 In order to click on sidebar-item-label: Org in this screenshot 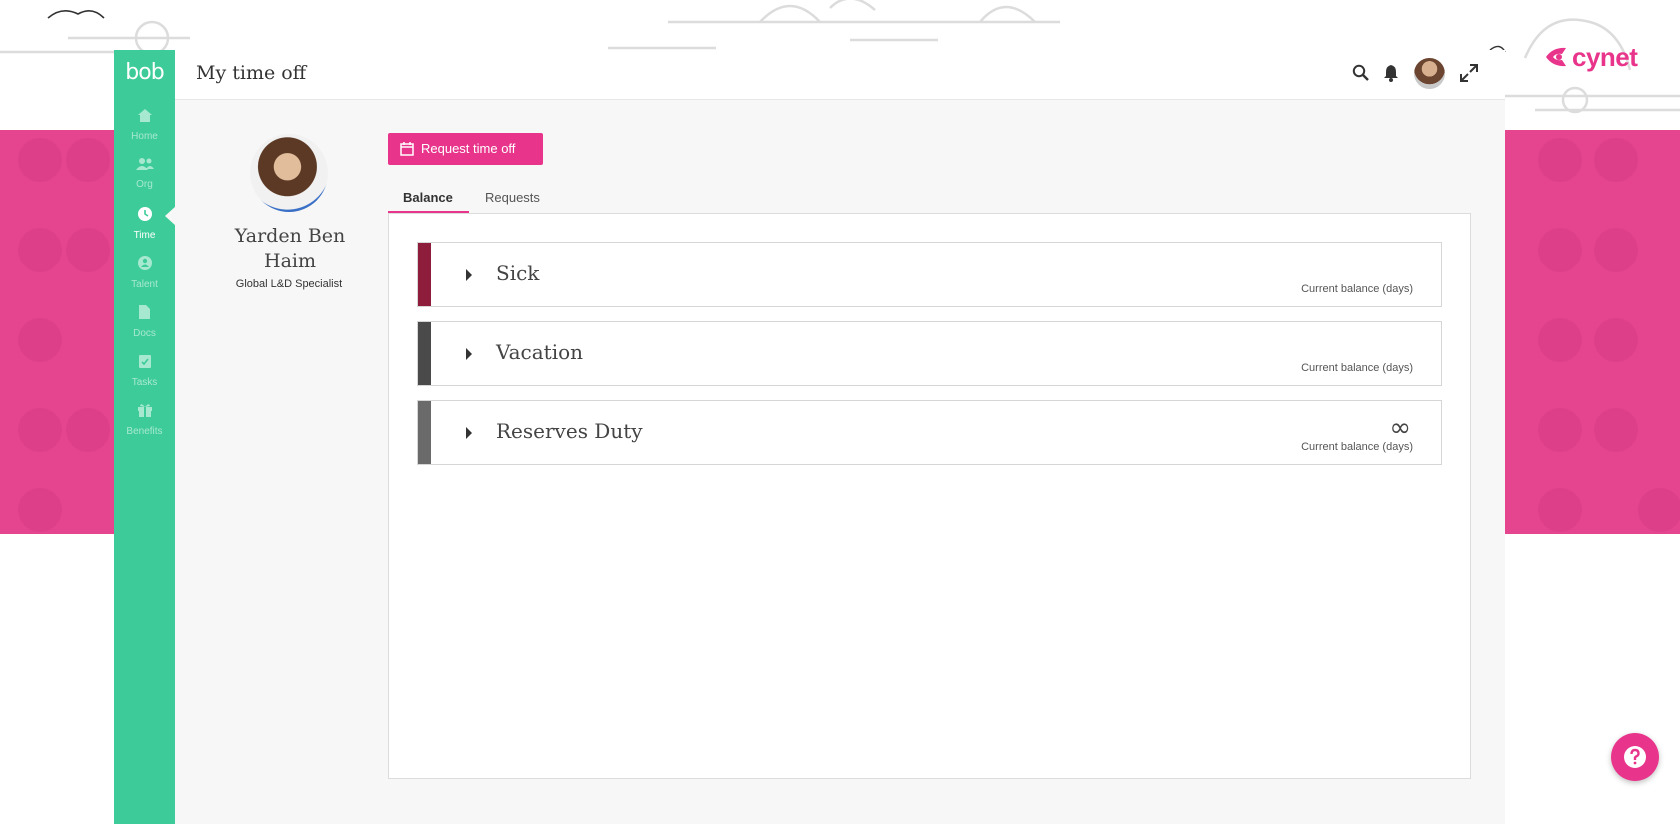, I will do `click(144, 184)`.